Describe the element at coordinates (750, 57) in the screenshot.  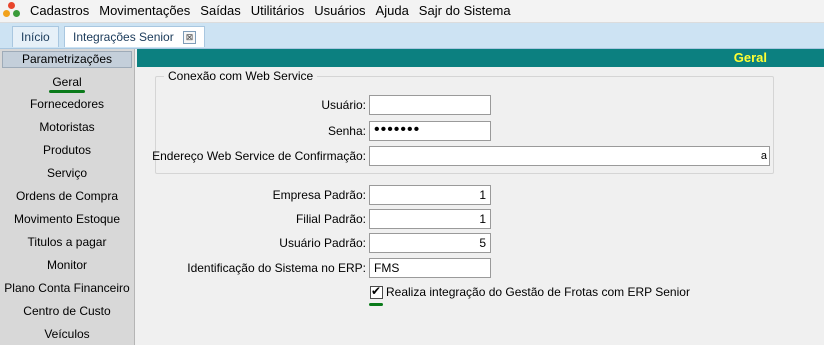
I see `page-title: Geral` at that location.